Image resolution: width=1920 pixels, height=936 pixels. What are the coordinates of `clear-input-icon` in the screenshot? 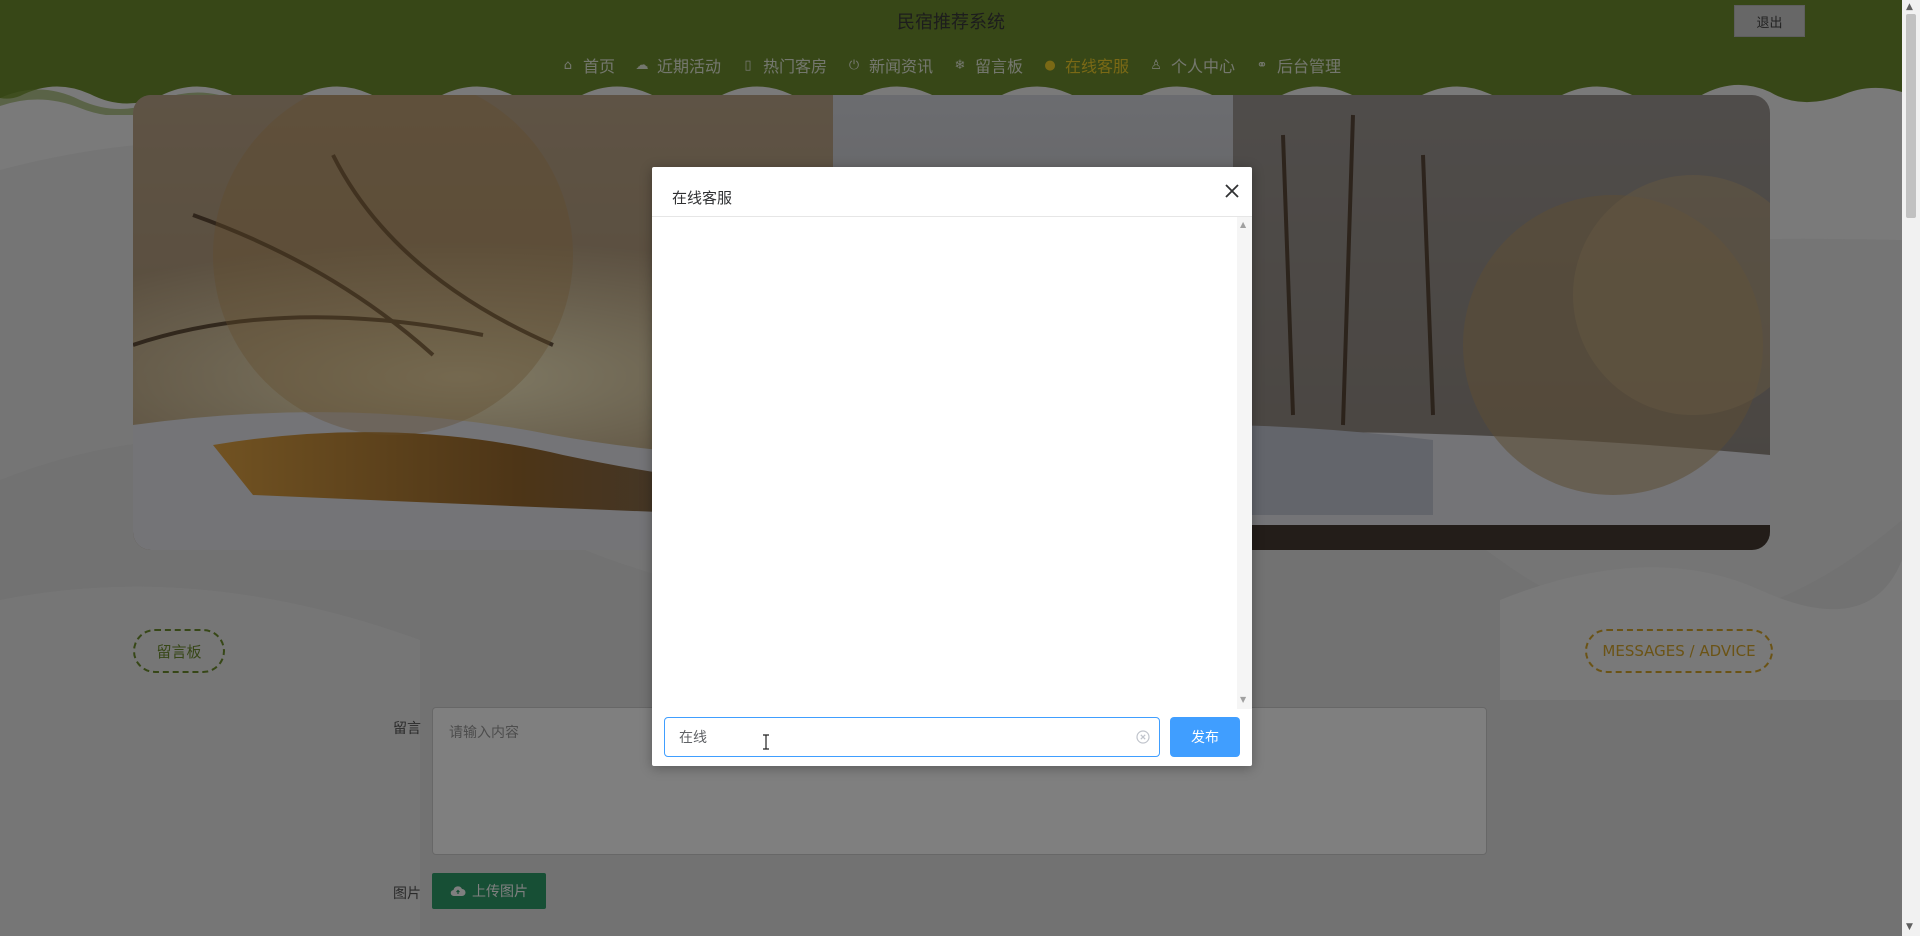 It's located at (1143, 737).